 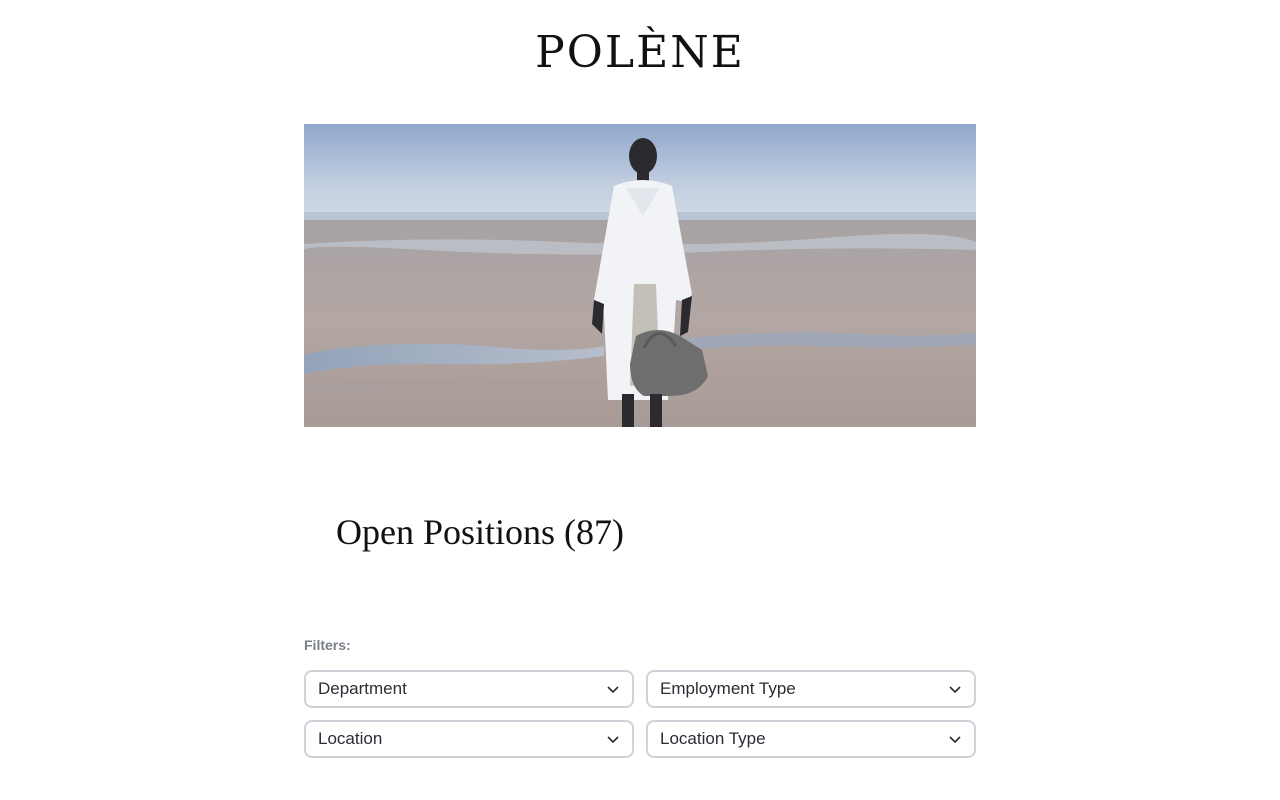 What do you see at coordinates (362, 688) in the screenshot?
I see `department-filter-label: Department` at bounding box center [362, 688].